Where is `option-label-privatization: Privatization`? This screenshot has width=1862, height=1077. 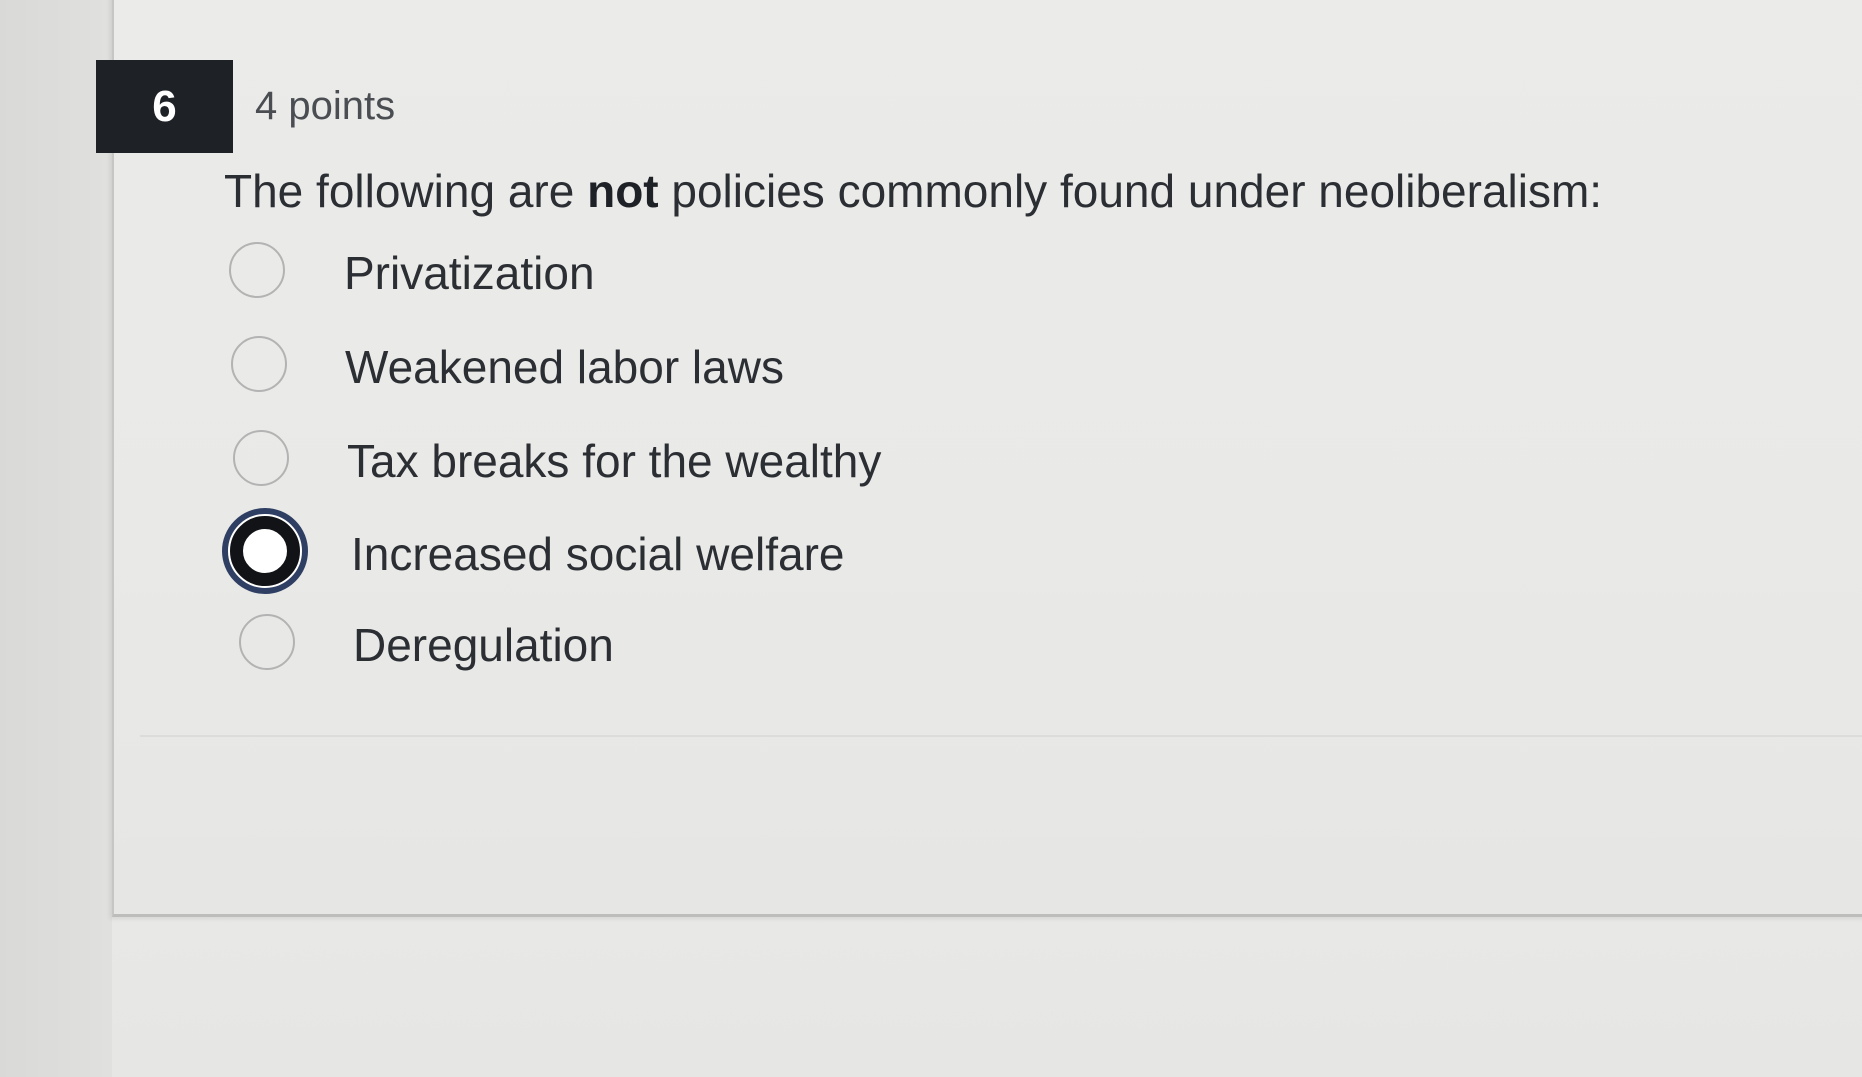 option-label-privatization: Privatization is located at coordinates (469, 273).